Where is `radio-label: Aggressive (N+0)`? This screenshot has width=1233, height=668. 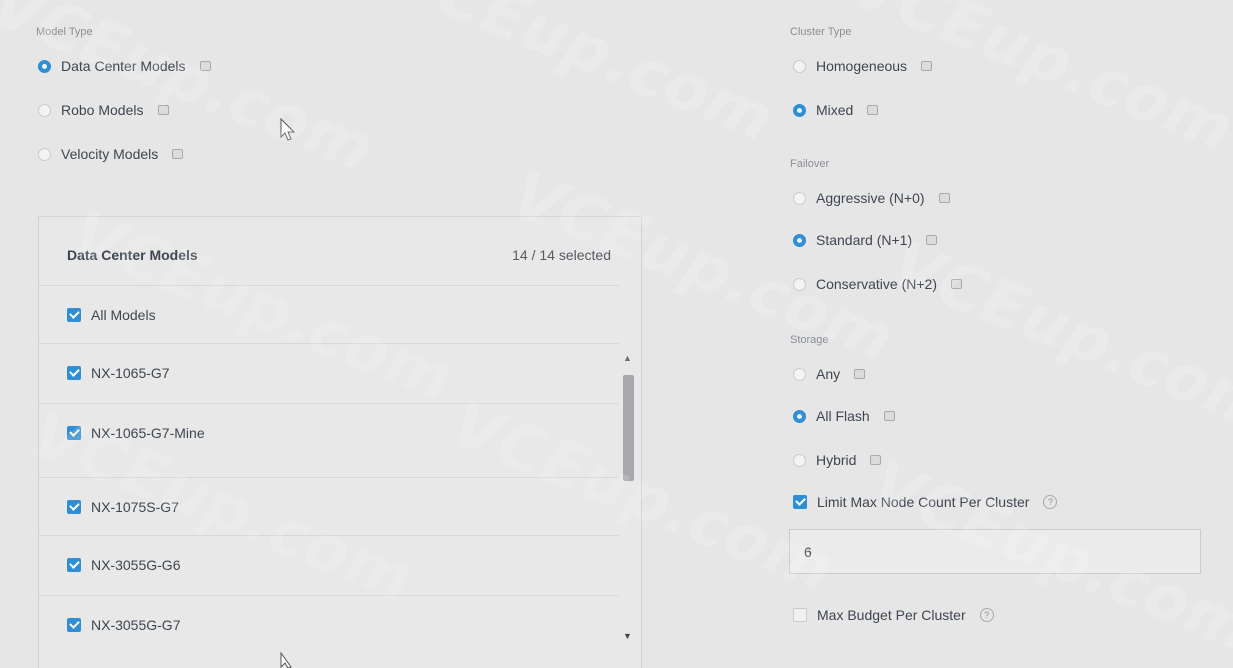 radio-label: Aggressive (N+0) is located at coordinates (870, 198).